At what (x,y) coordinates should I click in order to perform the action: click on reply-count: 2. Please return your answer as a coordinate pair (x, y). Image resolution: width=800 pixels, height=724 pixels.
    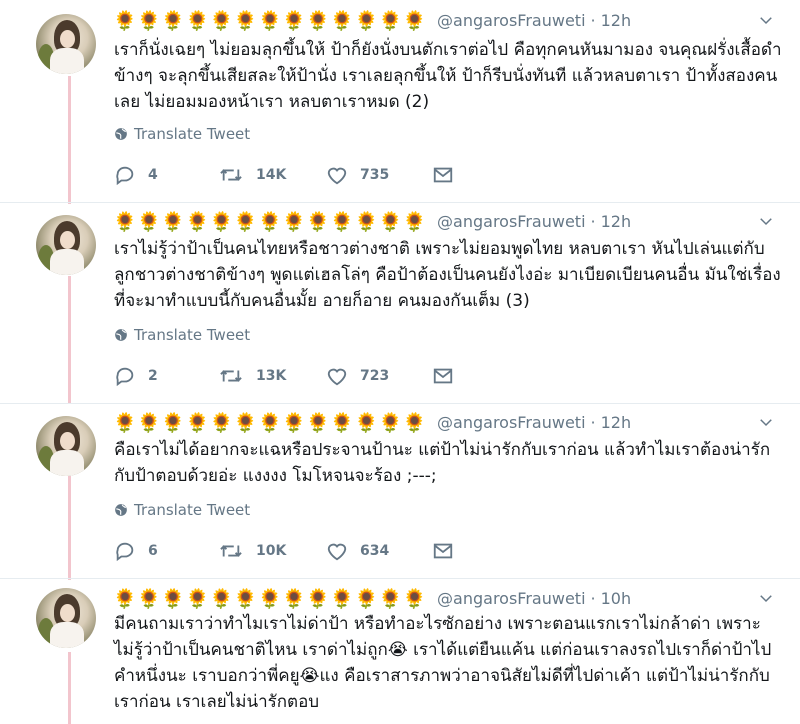
    Looking at the image, I should click on (153, 376).